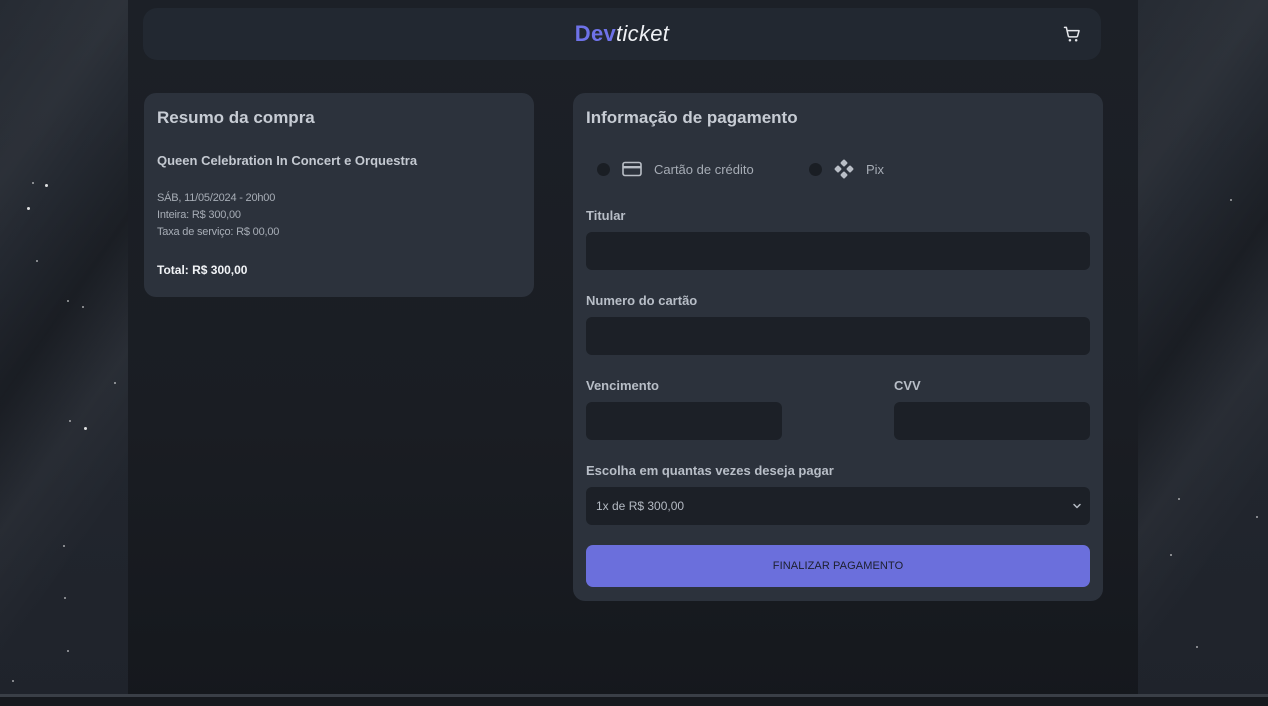 Image resolution: width=1268 pixels, height=706 pixels. What do you see at coordinates (218, 232) in the screenshot?
I see `service-fee: Taxa de serviço: R$ 00,00` at bounding box center [218, 232].